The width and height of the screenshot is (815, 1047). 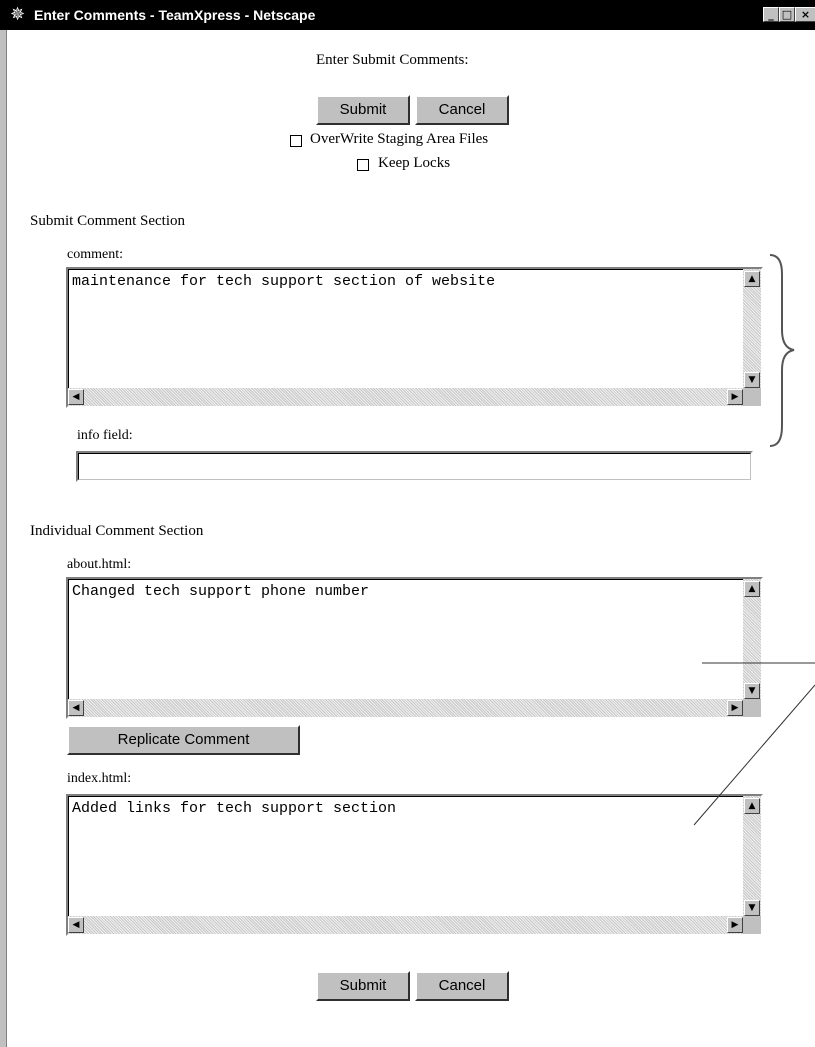 What do you see at coordinates (754, 744) in the screenshot?
I see `callout-lines` at bounding box center [754, 744].